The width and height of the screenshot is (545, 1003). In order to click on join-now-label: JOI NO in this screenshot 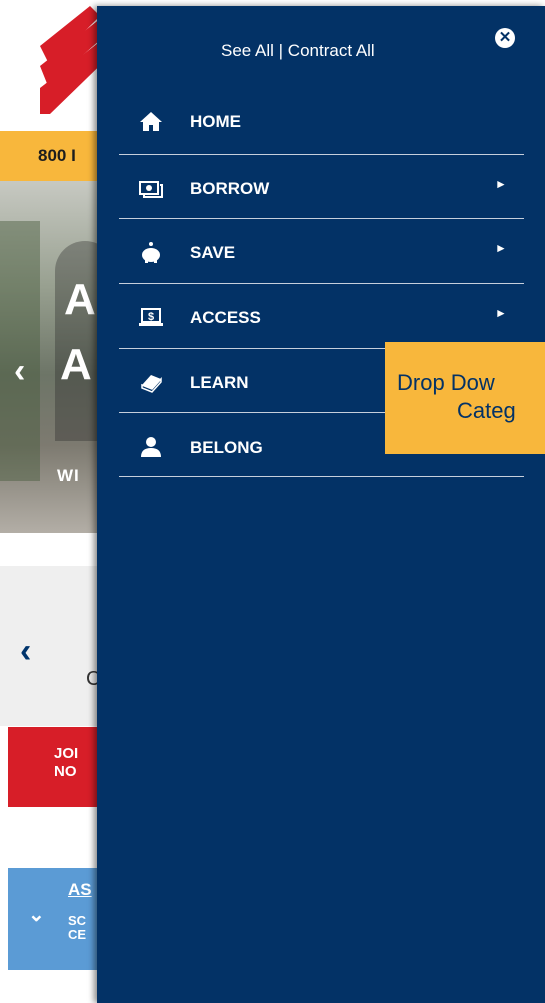, I will do `click(66, 763)`.